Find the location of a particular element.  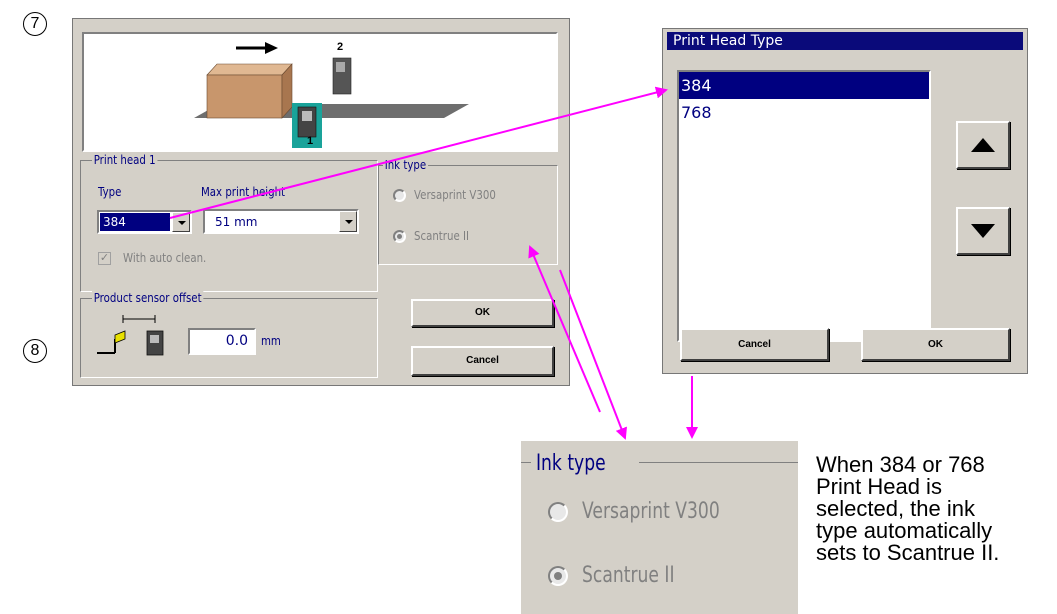

max-height-combo: 51 mm is located at coordinates (281, 221).